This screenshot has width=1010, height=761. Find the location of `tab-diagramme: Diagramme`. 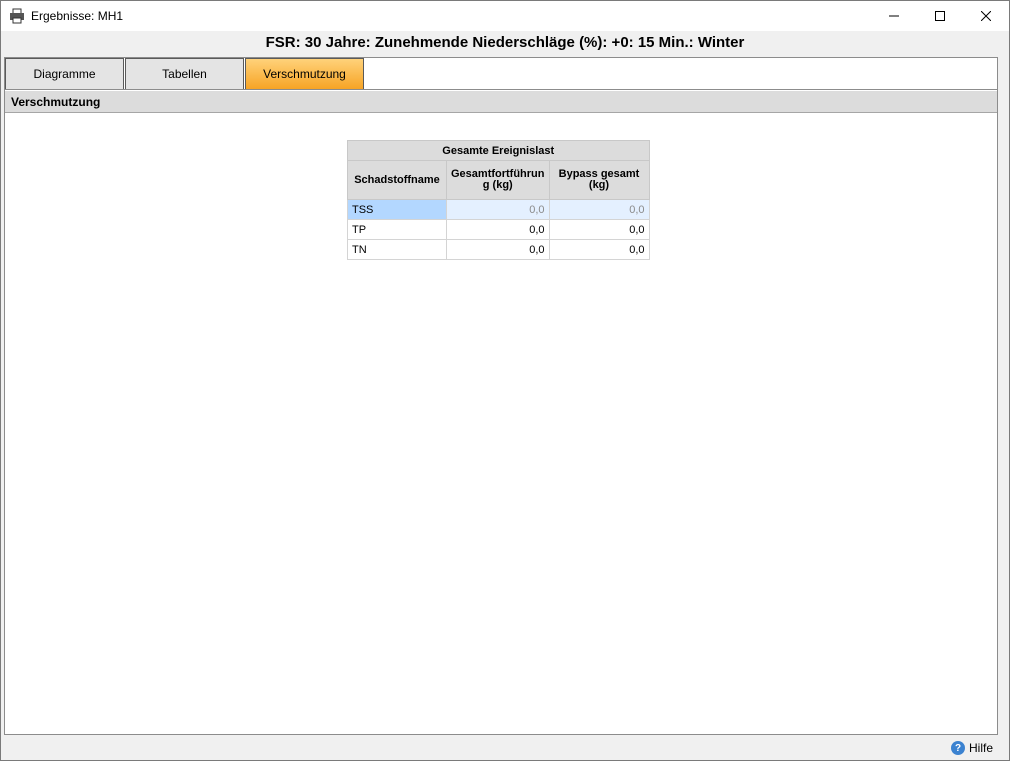

tab-diagramme: Diagramme is located at coordinates (64, 74).